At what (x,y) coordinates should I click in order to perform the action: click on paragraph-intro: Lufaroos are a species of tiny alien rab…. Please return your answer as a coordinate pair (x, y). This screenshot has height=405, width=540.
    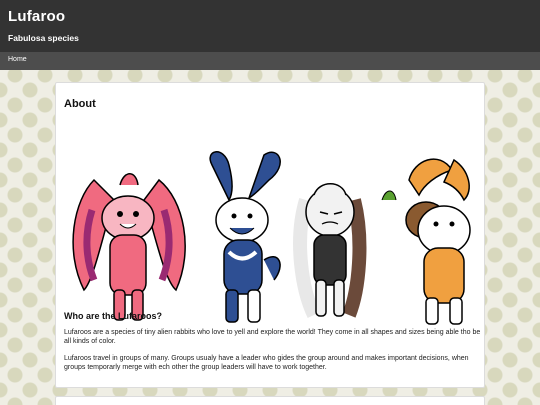
    Looking at the image, I should click on (272, 337).